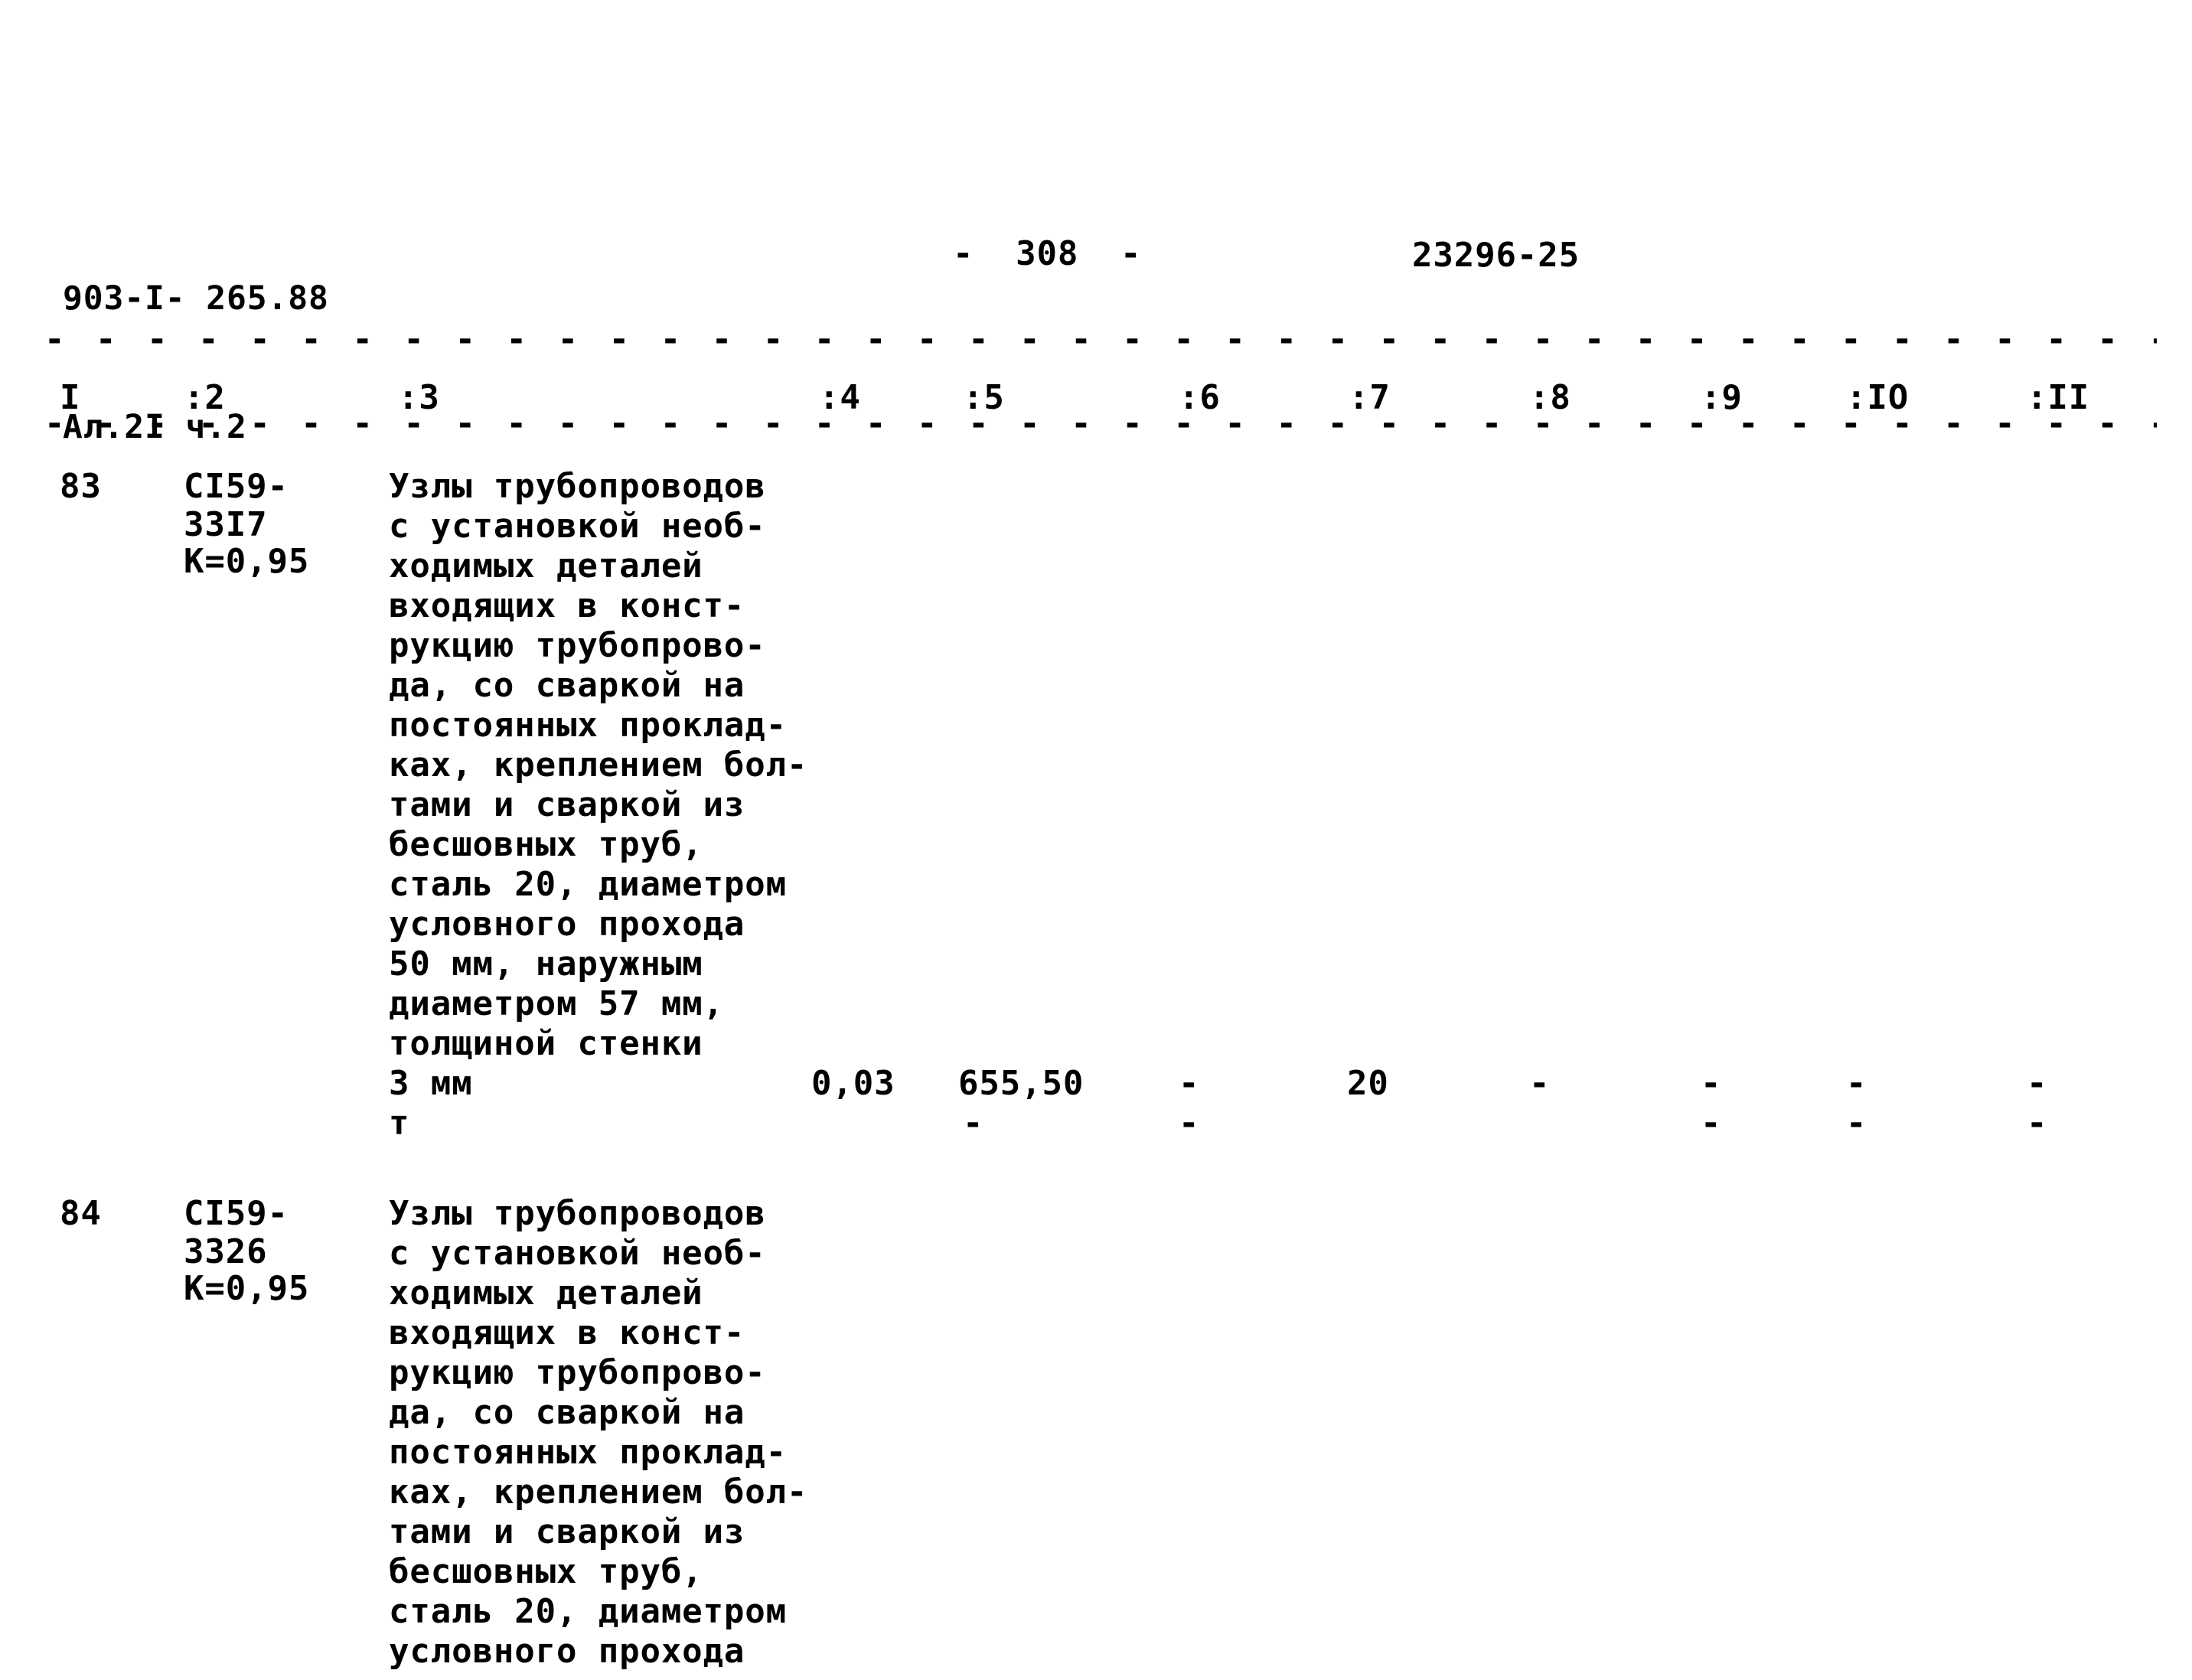 The width and height of the screenshot is (2192, 1680). Describe the element at coordinates (1021, 1083) in the screenshot. I see `row-value-col5: 655,50` at that location.